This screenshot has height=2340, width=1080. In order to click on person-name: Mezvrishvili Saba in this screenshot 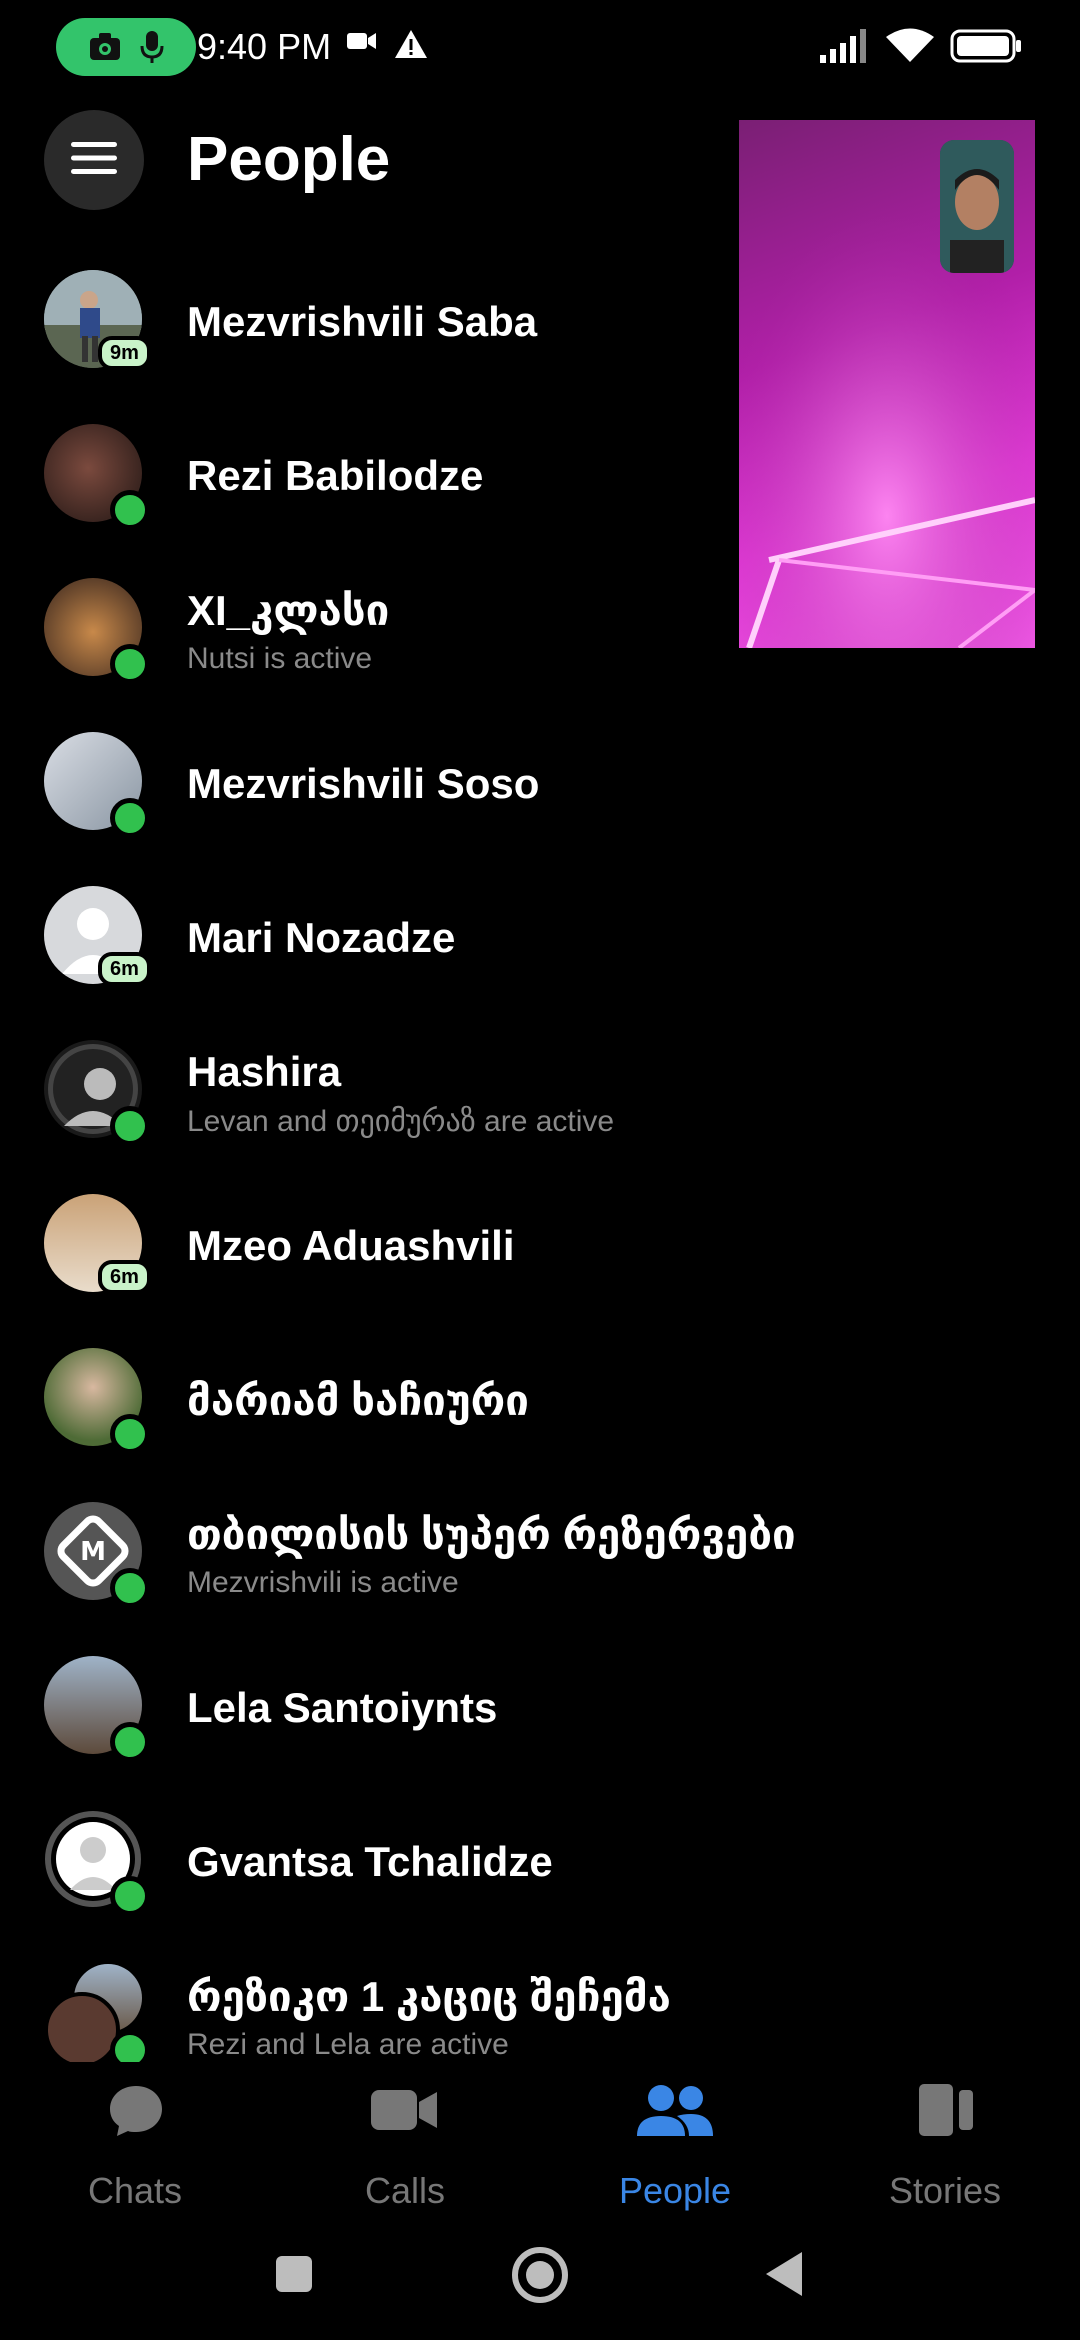, I will do `click(362, 321)`.